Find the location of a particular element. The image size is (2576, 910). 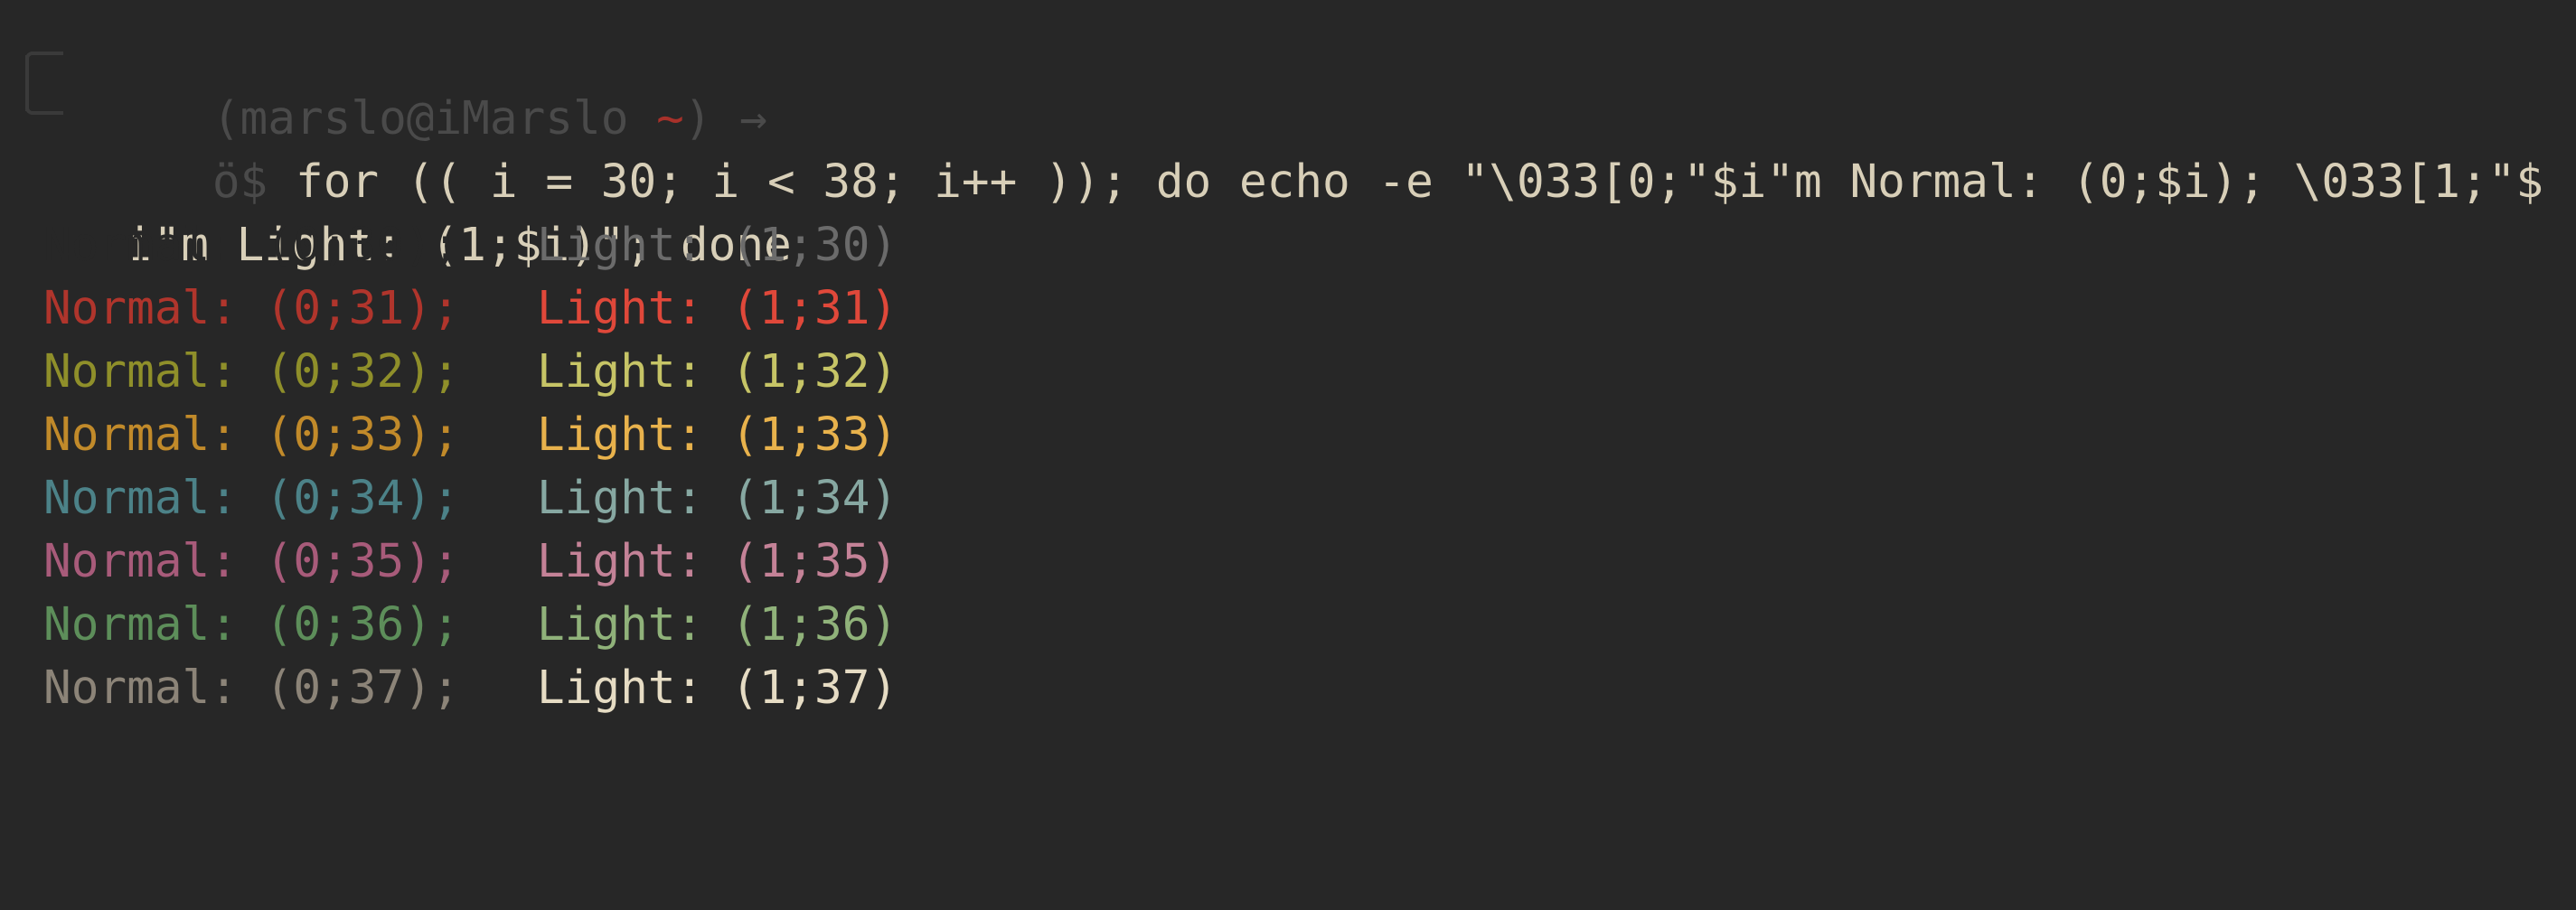

output-normal: Normal: (0;33); is located at coordinates (252, 435).